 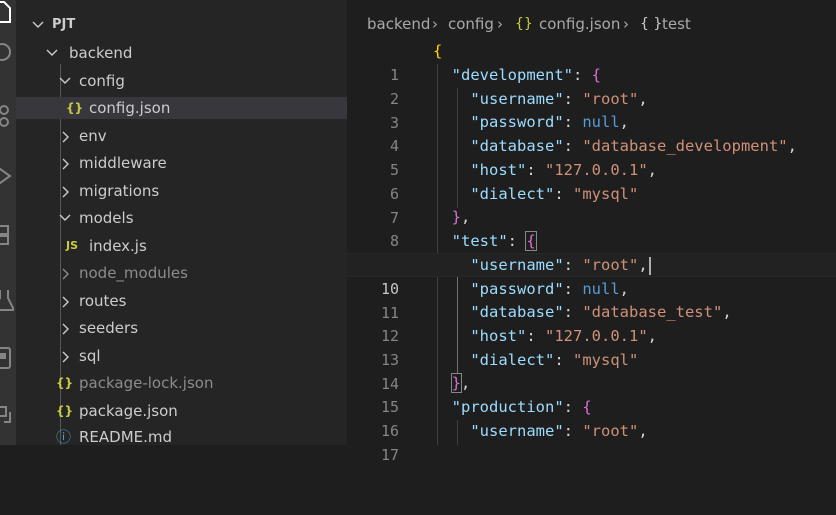 I want to click on code-line: 3 "username": "root",, so click(x=591, y=109).